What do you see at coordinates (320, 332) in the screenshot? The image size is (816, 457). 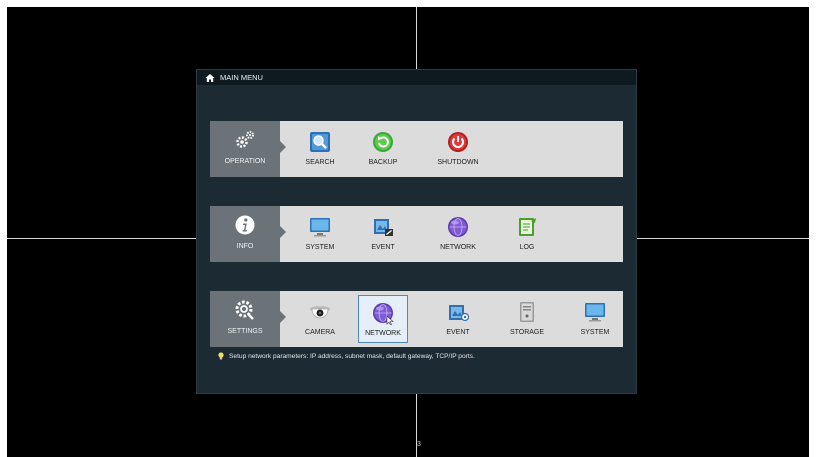 I see `item-label: CAMERA` at bounding box center [320, 332].